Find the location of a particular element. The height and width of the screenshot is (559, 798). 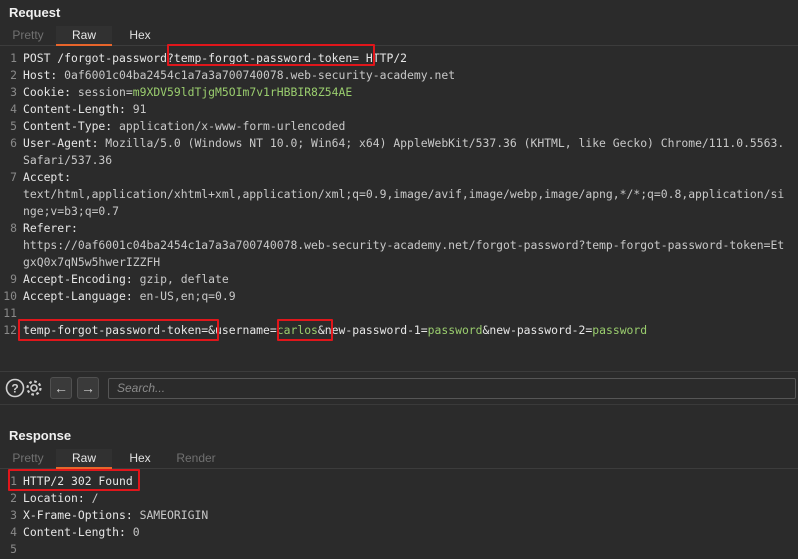

panel-divider is located at coordinates (399, 414).